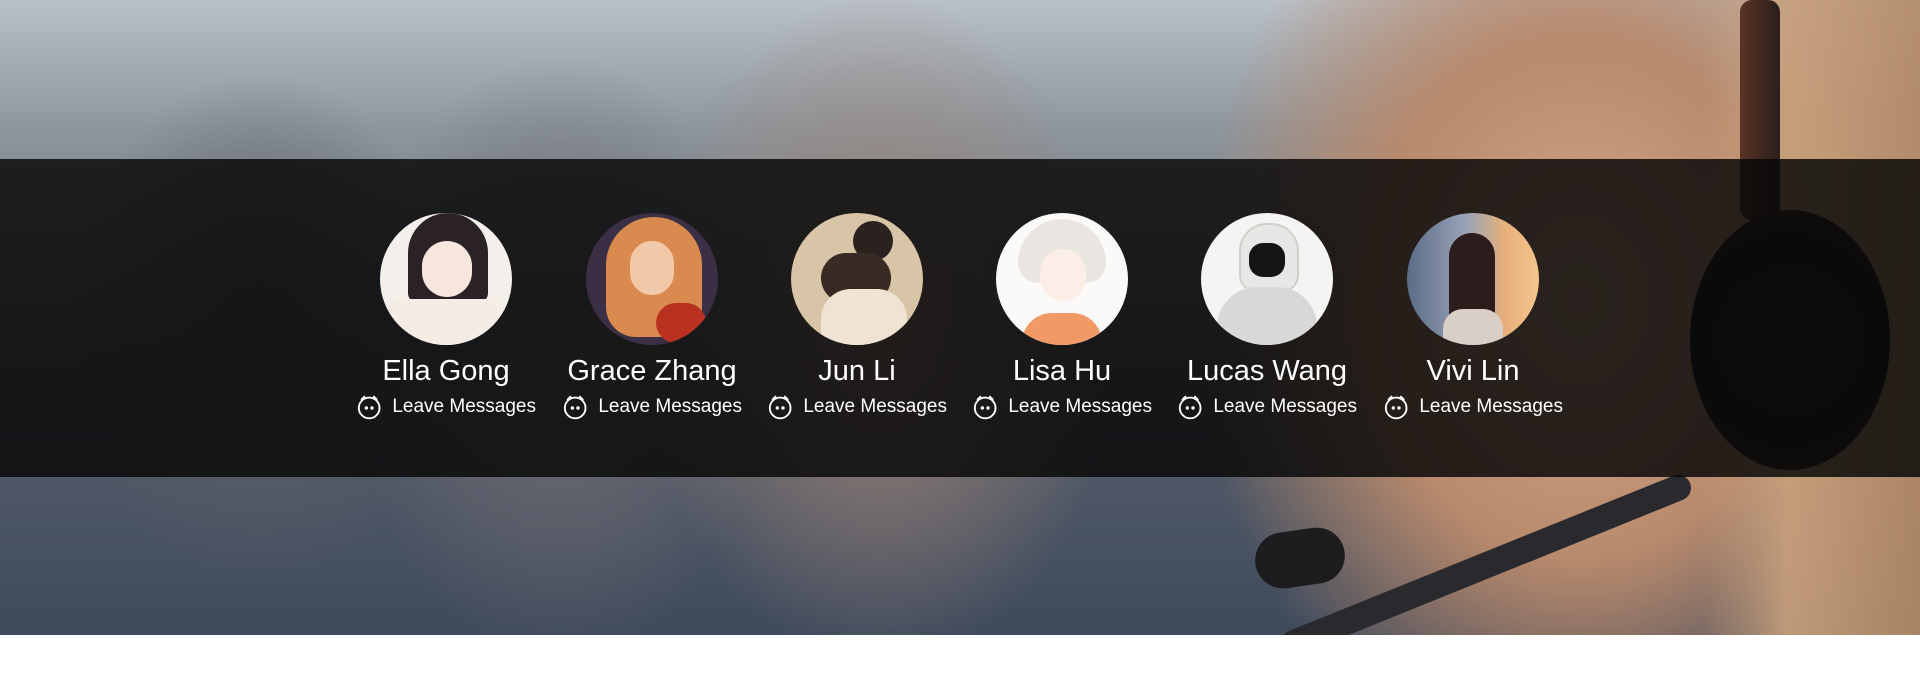  What do you see at coordinates (446, 371) in the screenshot?
I see `member-name: Ella Gong` at bounding box center [446, 371].